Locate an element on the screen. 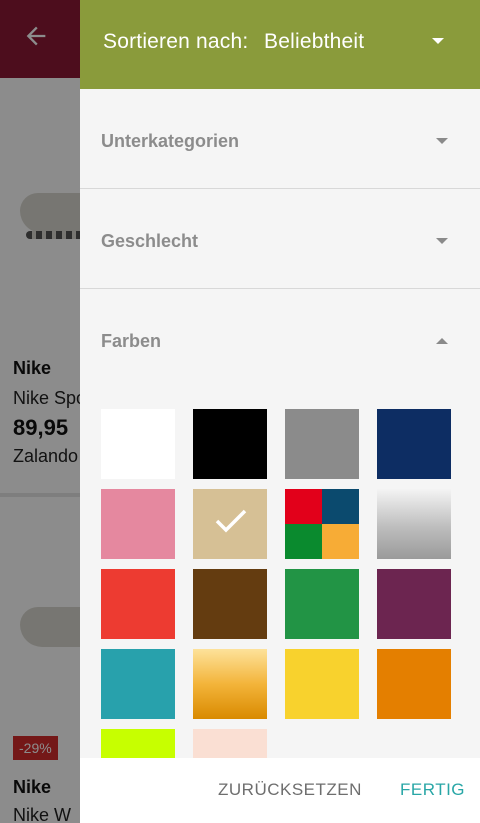 This screenshot has height=823, width=480. color-swatch-grau is located at coordinates (322, 444).